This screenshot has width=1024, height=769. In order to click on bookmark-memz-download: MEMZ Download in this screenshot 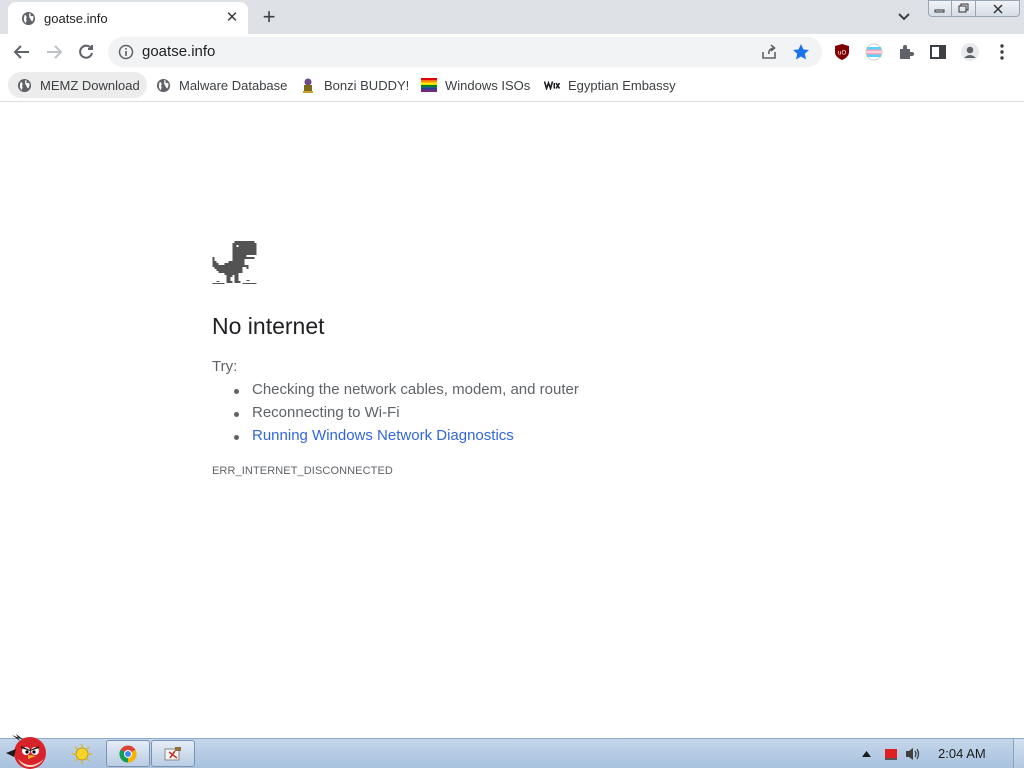, I will do `click(77, 85)`.